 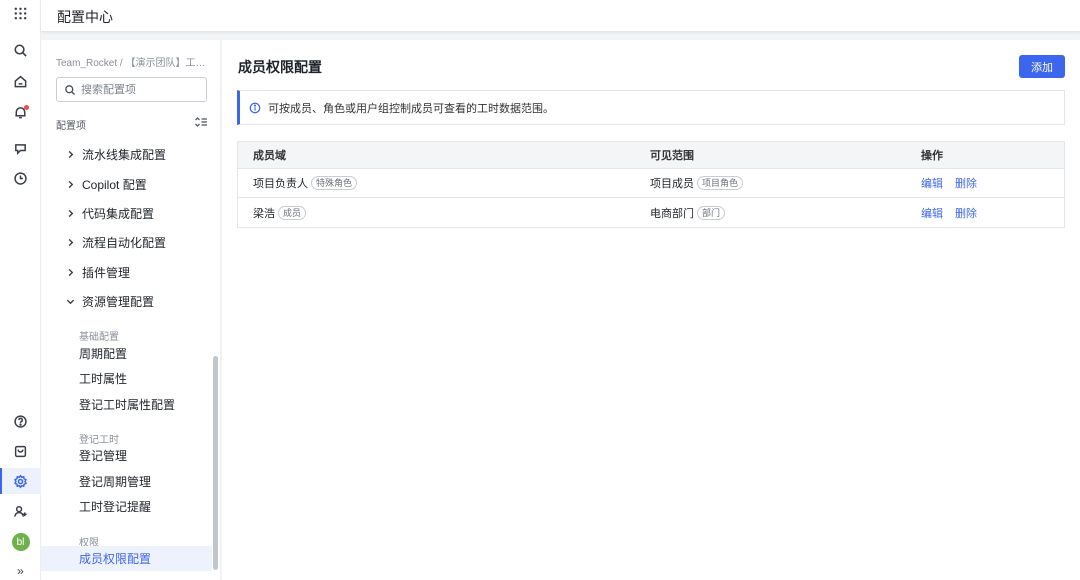 What do you see at coordinates (201, 122) in the screenshot?
I see `sort-toggle-icon` at bounding box center [201, 122].